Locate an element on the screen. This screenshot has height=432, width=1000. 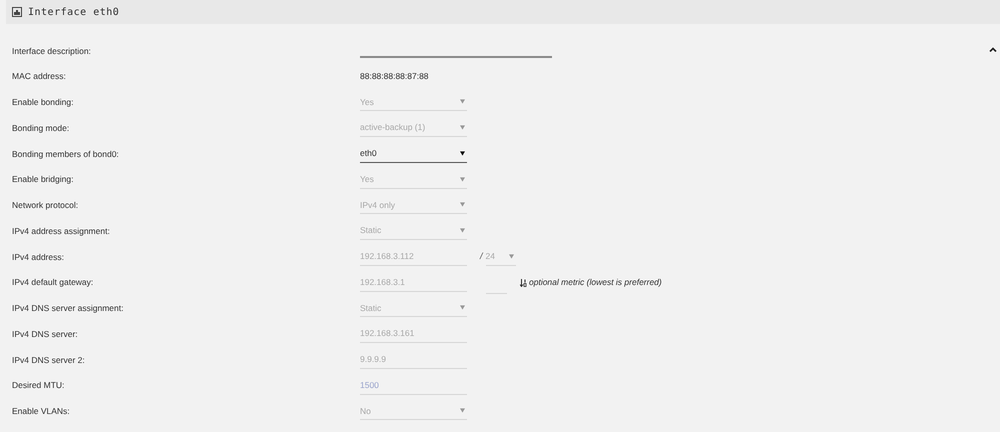
field-value: 88:88:88:88:87:88 is located at coordinates (394, 76).